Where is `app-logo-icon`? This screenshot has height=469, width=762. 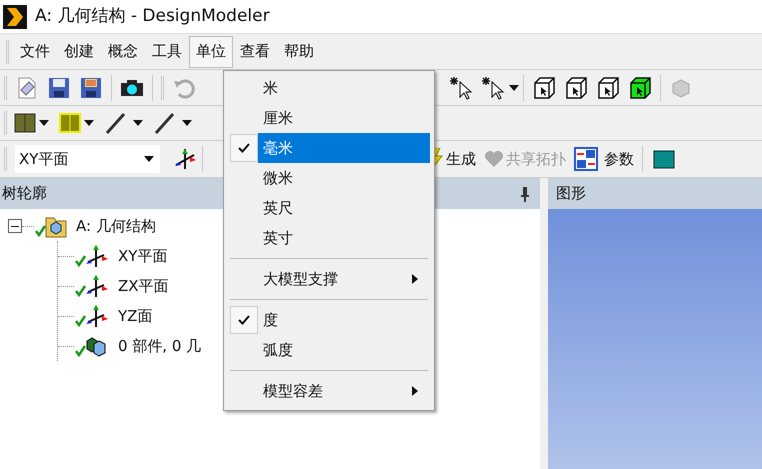
app-logo-icon is located at coordinates (15, 16).